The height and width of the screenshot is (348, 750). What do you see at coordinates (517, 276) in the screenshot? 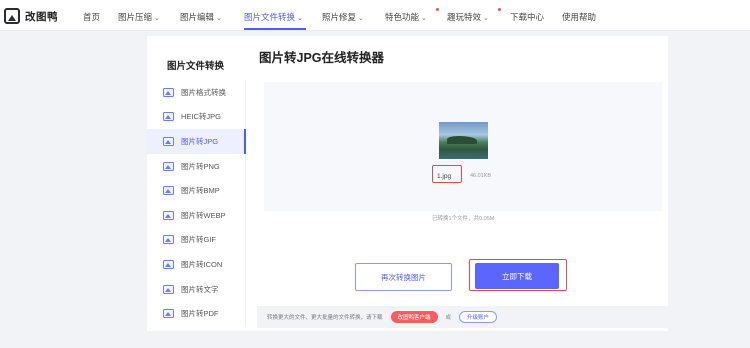
I see `download-button: 立即下载` at bounding box center [517, 276].